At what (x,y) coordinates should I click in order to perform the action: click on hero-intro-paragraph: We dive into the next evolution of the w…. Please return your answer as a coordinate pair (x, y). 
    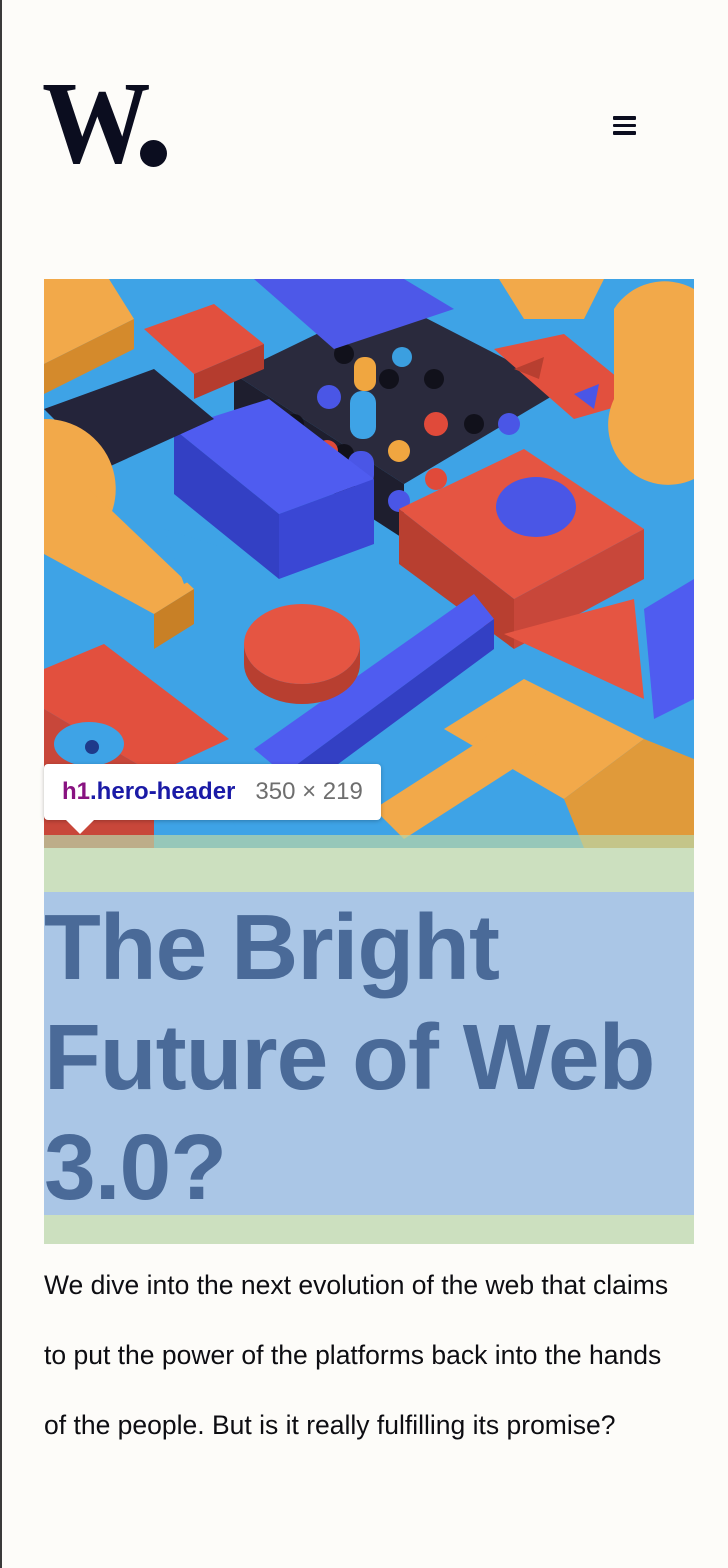
    Looking at the image, I should click on (356, 1355).